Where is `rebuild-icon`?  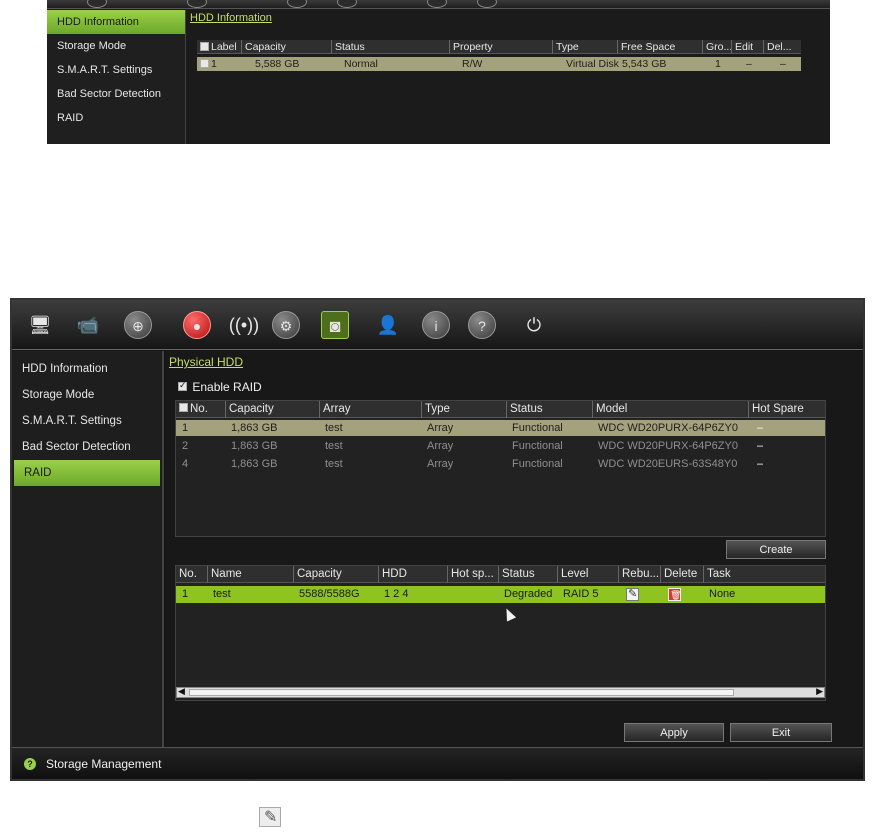 rebuild-icon is located at coordinates (632, 594).